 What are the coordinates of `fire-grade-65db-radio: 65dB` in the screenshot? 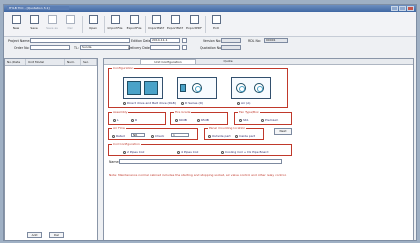 It's located at (203, 120).